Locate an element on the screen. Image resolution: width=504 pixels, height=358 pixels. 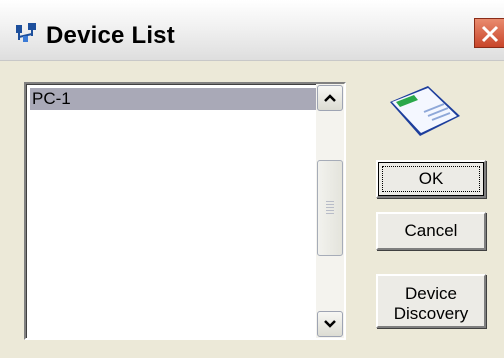
chevron-down-icon is located at coordinates (330, 324).